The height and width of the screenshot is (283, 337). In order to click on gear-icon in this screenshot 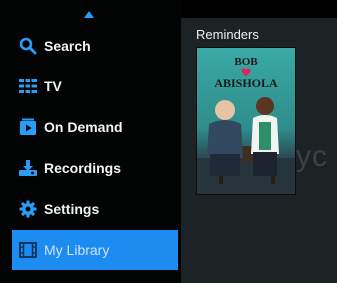, I will do `click(28, 209)`.